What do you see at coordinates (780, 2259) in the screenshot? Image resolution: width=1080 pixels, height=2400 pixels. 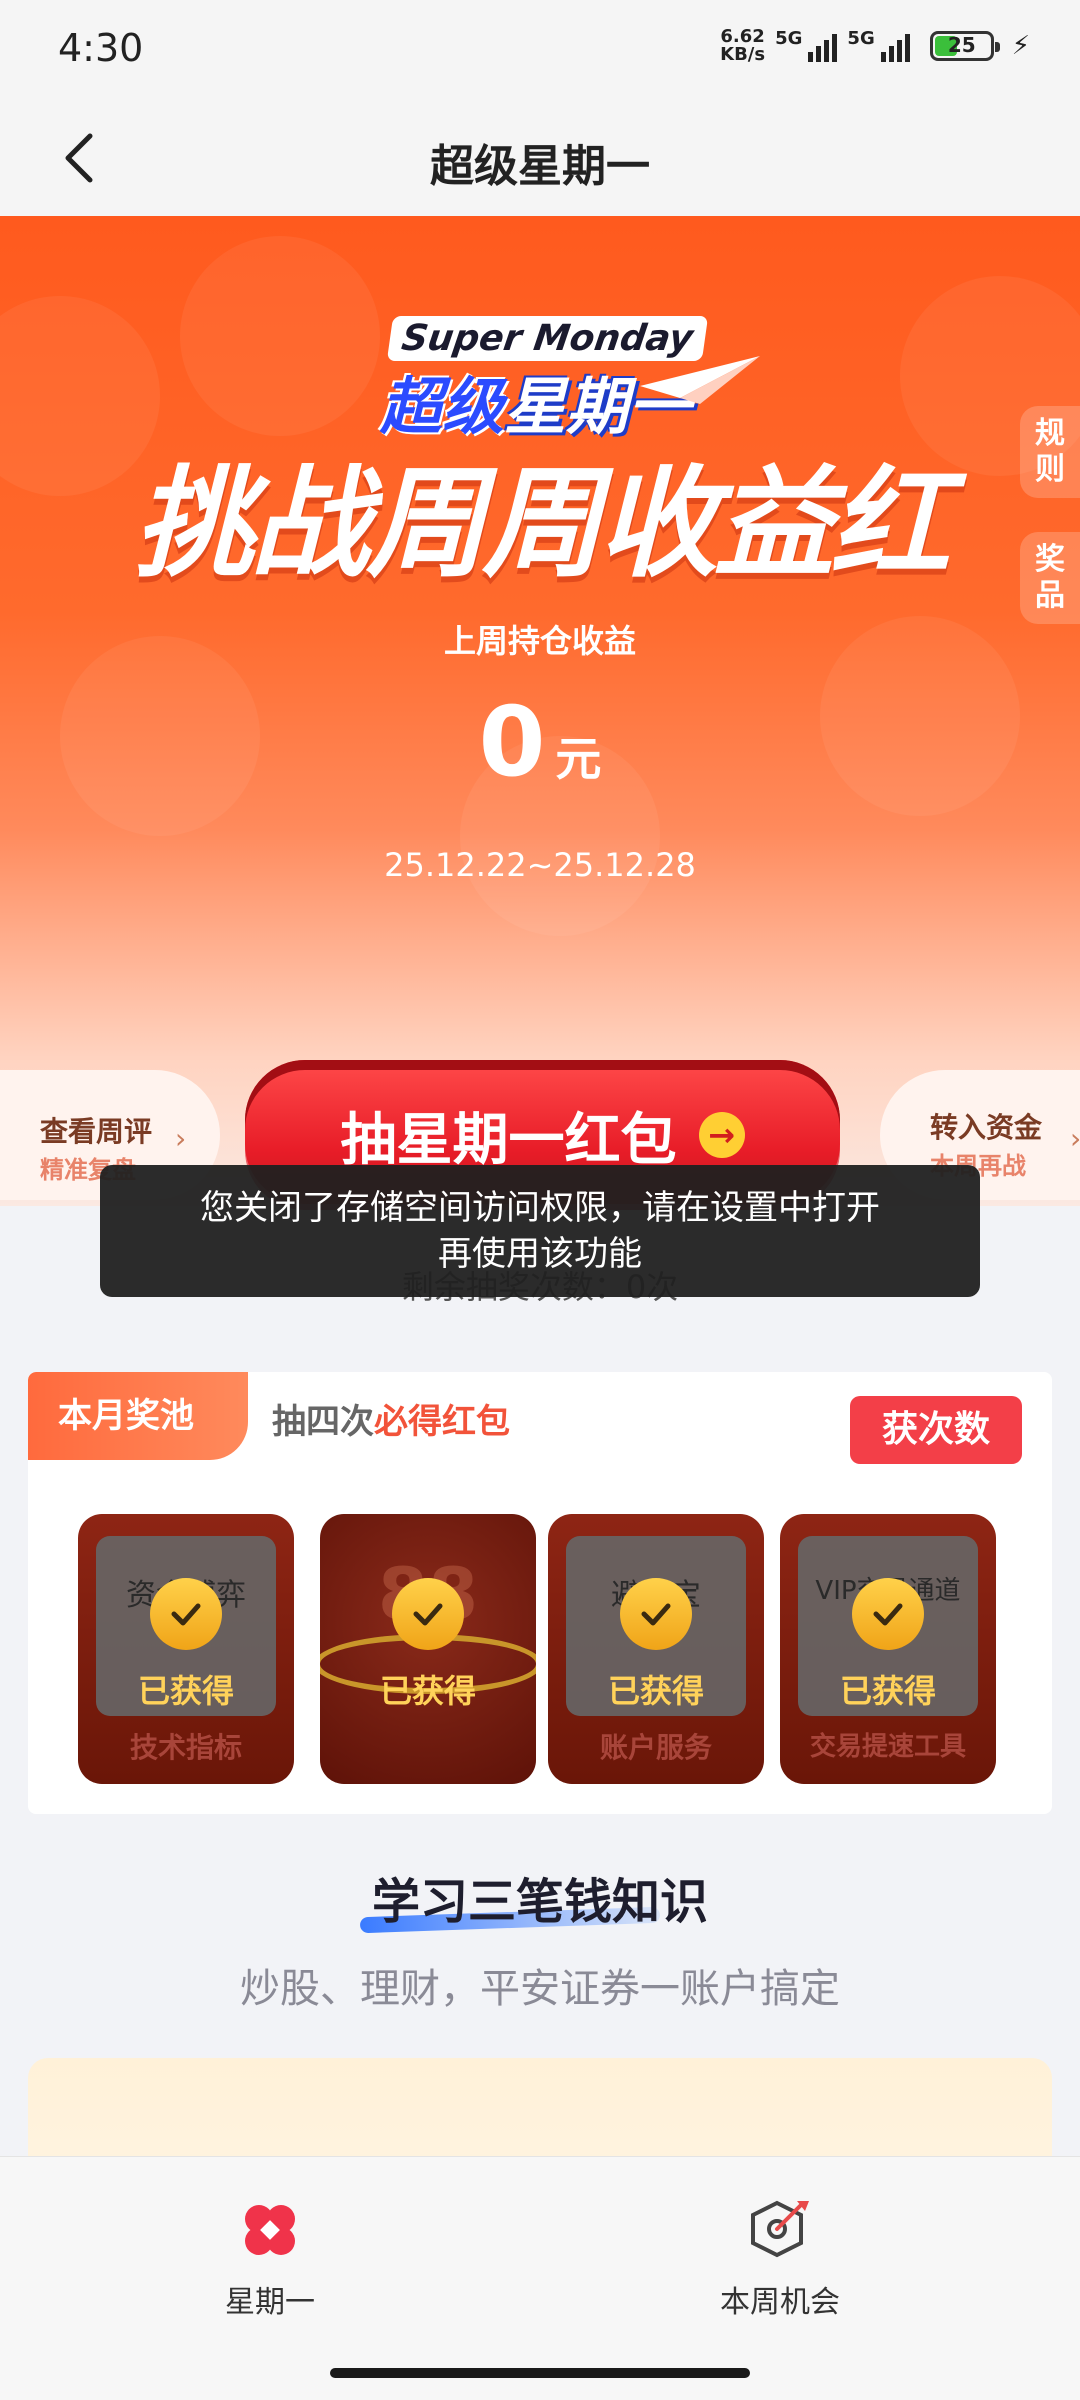 I see `tab-weekly-opportunity: 本周机会` at bounding box center [780, 2259].